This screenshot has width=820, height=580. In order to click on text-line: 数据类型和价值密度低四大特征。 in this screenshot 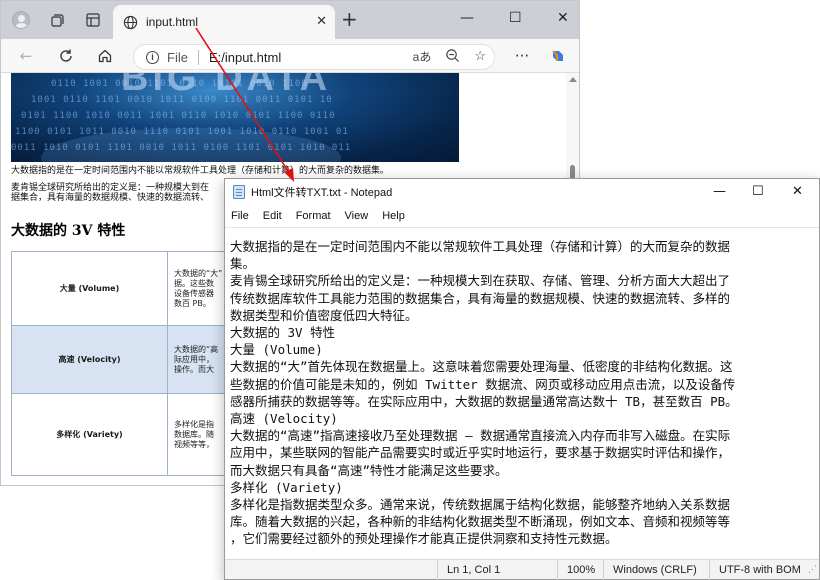, I will do `click(324, 315)`.